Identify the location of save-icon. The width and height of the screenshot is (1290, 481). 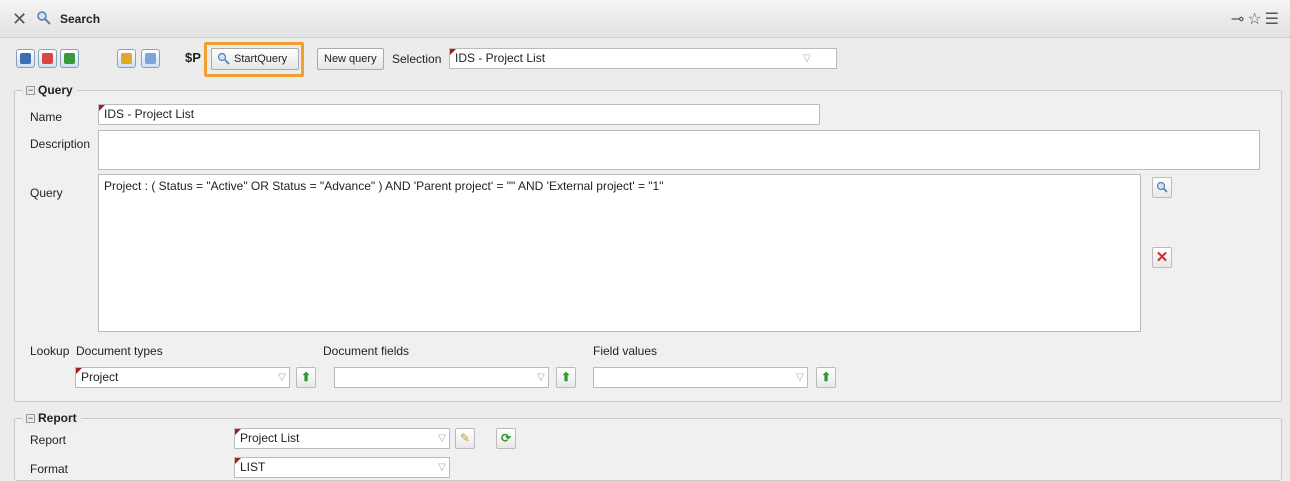
(25, 58).